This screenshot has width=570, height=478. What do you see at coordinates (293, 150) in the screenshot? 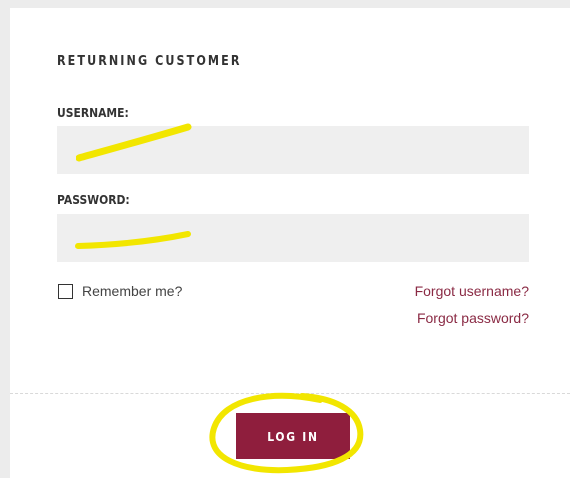
I see `username-input` at bounding box center [293, 150].